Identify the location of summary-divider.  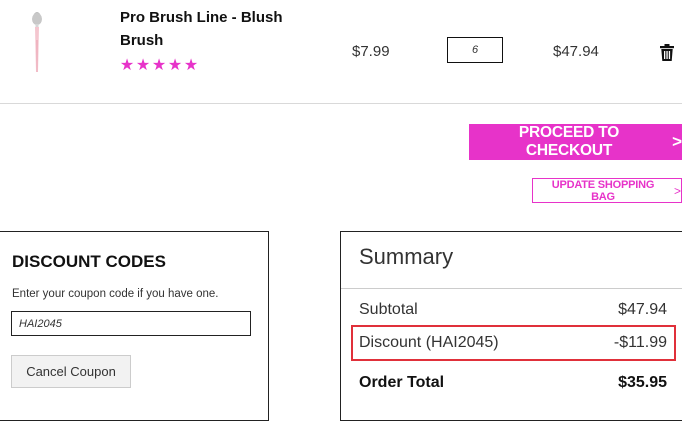
(511, 288).